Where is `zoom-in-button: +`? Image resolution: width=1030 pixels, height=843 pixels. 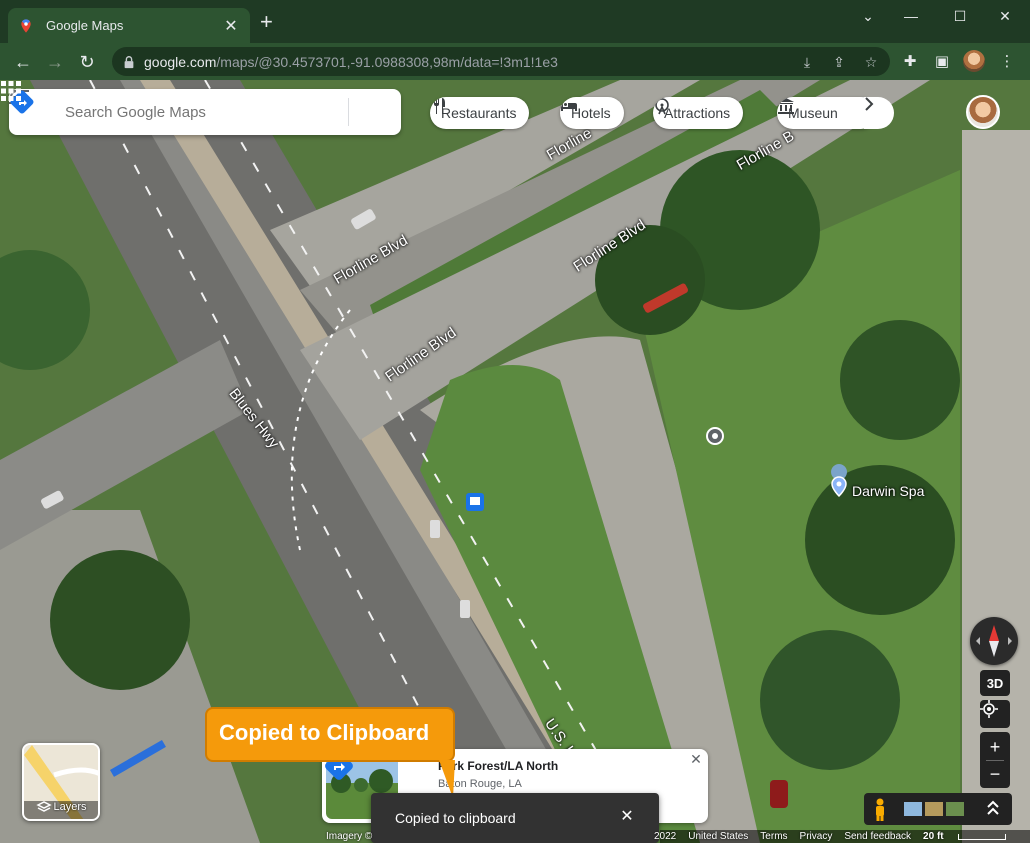
zoom-in-button: + is located at coordinates (995, 747).